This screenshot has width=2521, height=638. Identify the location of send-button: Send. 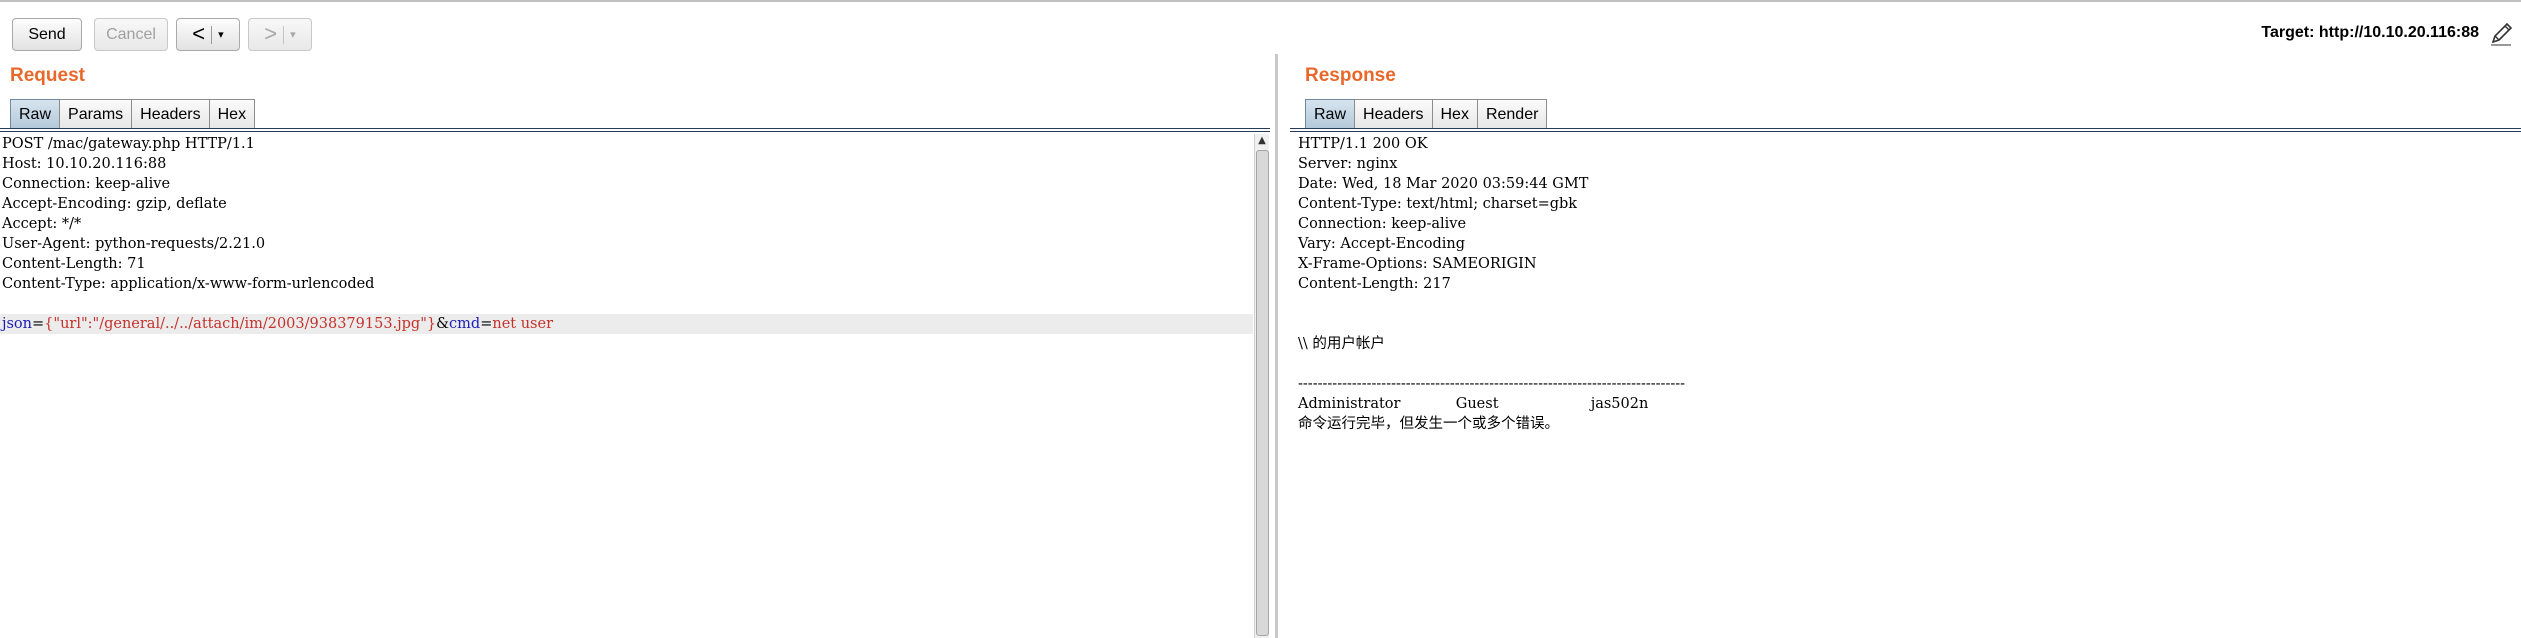
(47, 34).